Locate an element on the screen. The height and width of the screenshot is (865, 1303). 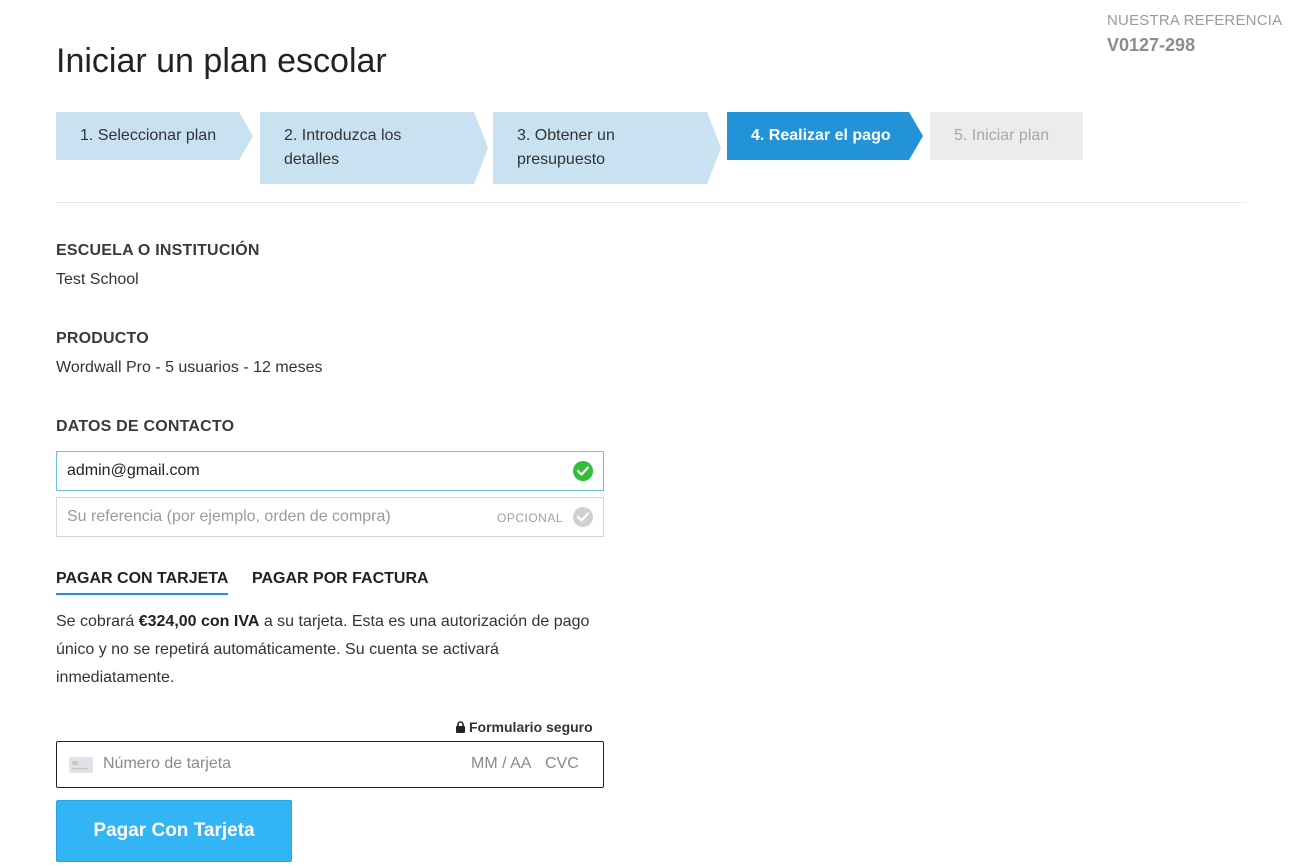
secure-form-label: Formulario seguro is located at coordinates (531, 727).